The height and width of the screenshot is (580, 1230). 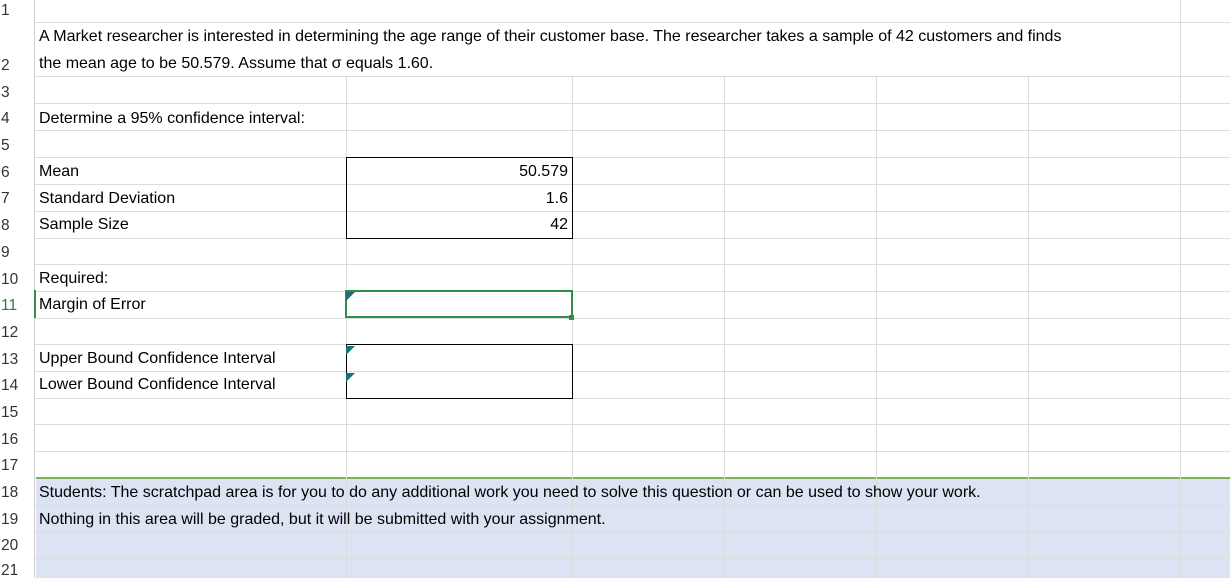 I want to click on sample-size-label: Sample Size, so click(x=84, y=225).